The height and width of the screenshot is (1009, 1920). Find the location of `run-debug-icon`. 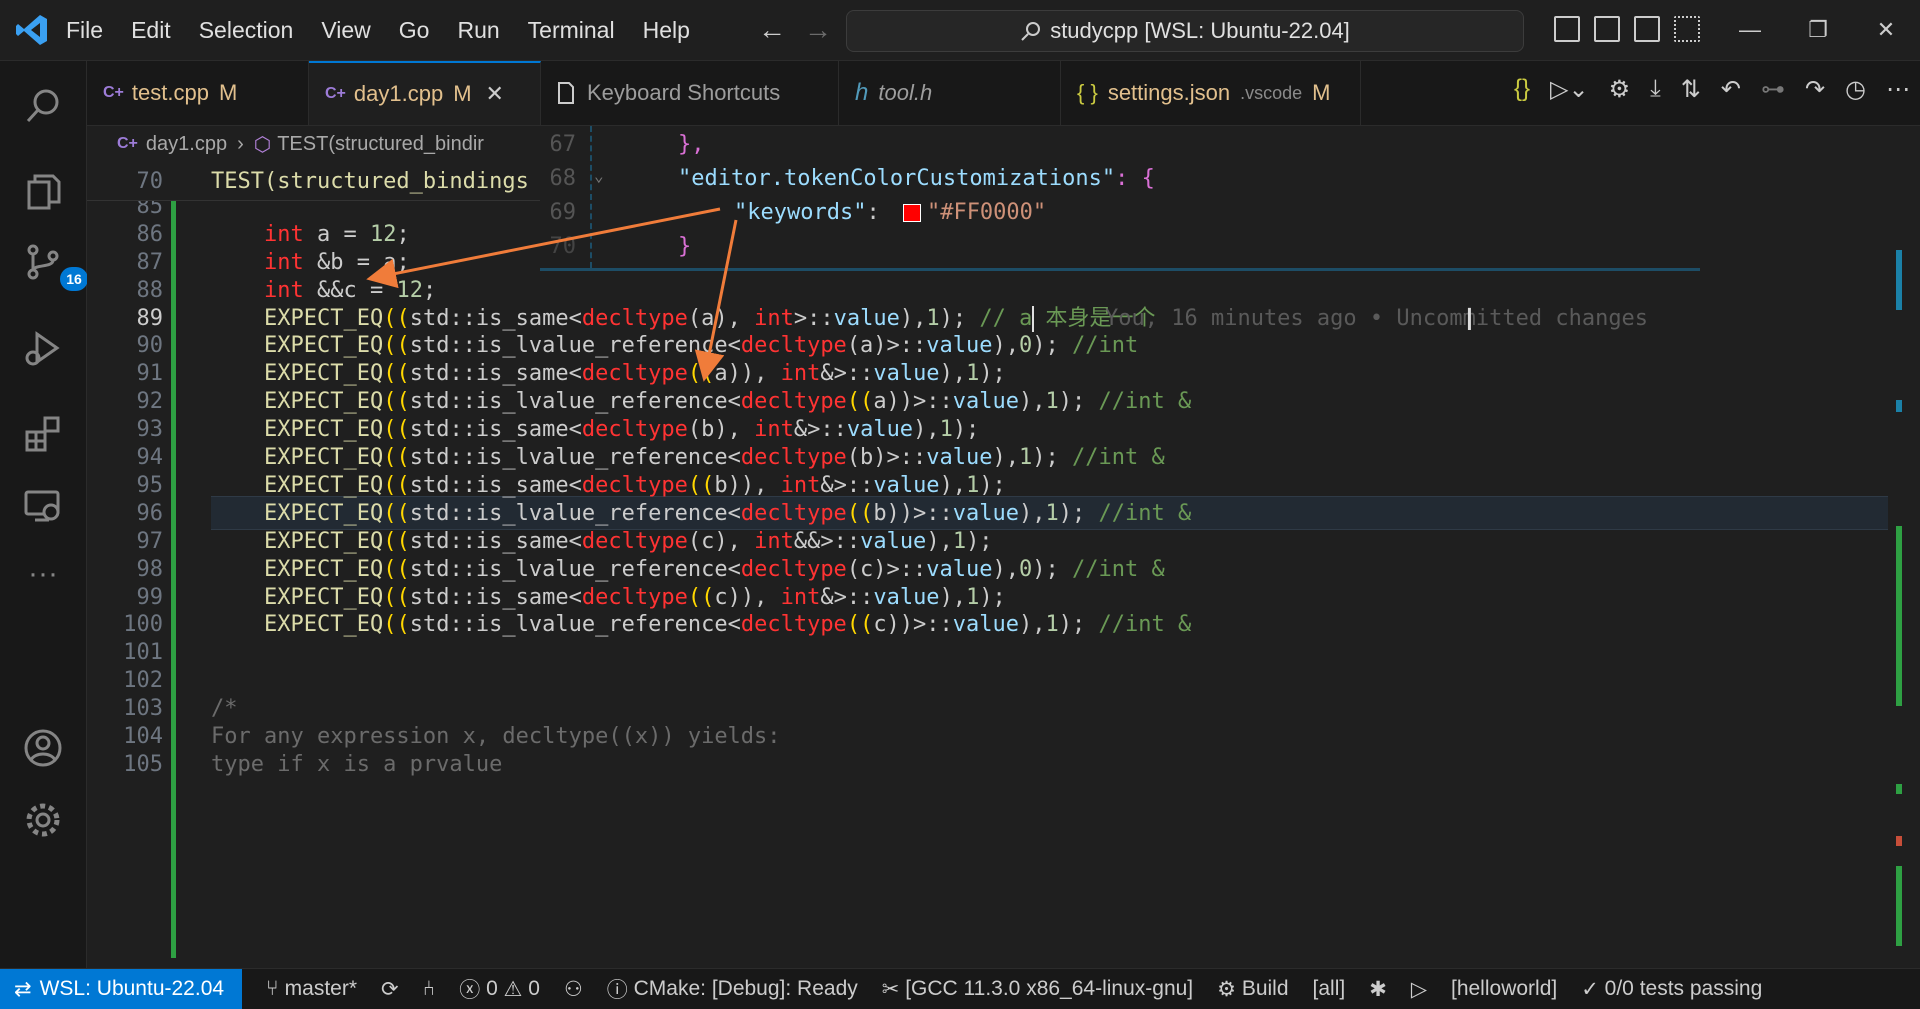

run-debug-icon is located at coordinates (43, 348).